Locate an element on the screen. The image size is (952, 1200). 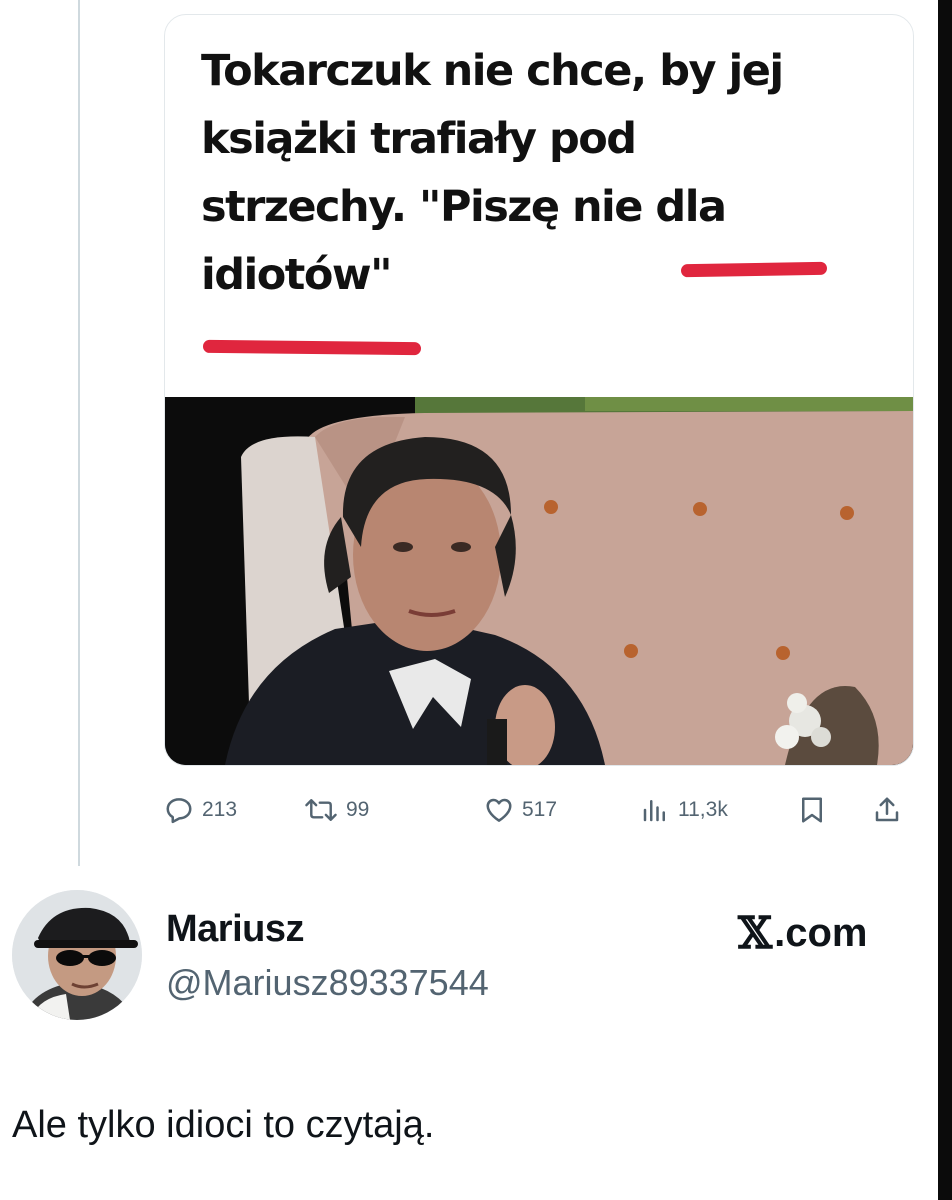
bookmark-icon is located at coordinates (812, 810).